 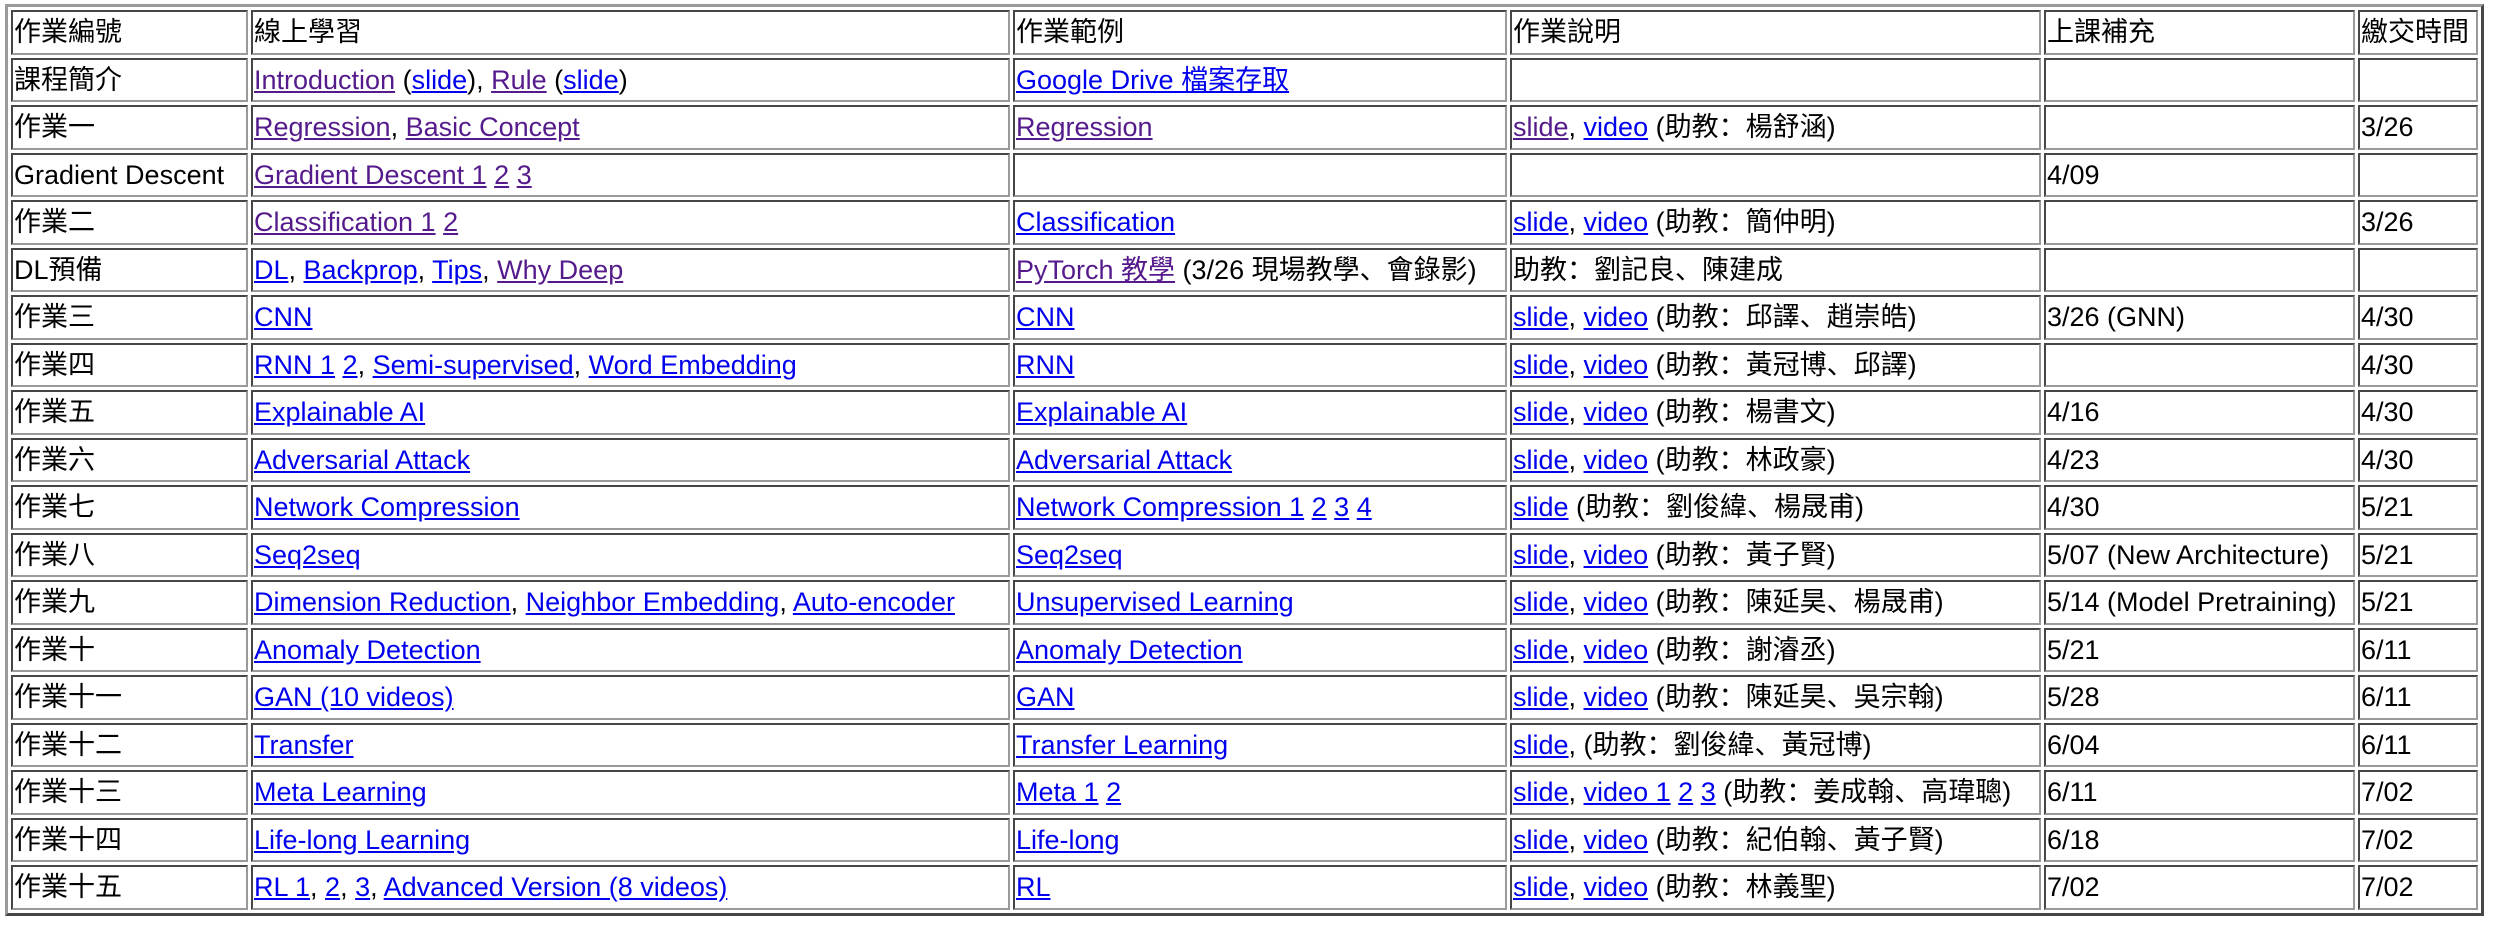 What do you see at coordinates (382, 602) in the screenshot?
I see `link-dimension-reduction: Dimension Reduction` at bounding box center [382, 602].